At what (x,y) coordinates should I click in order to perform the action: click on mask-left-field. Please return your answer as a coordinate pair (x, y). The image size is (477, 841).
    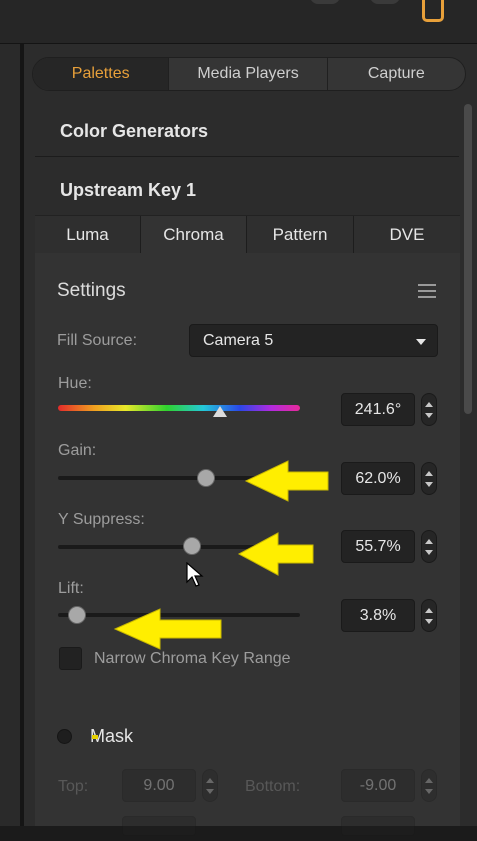
    Looking at the image, I should click on (159, 826).